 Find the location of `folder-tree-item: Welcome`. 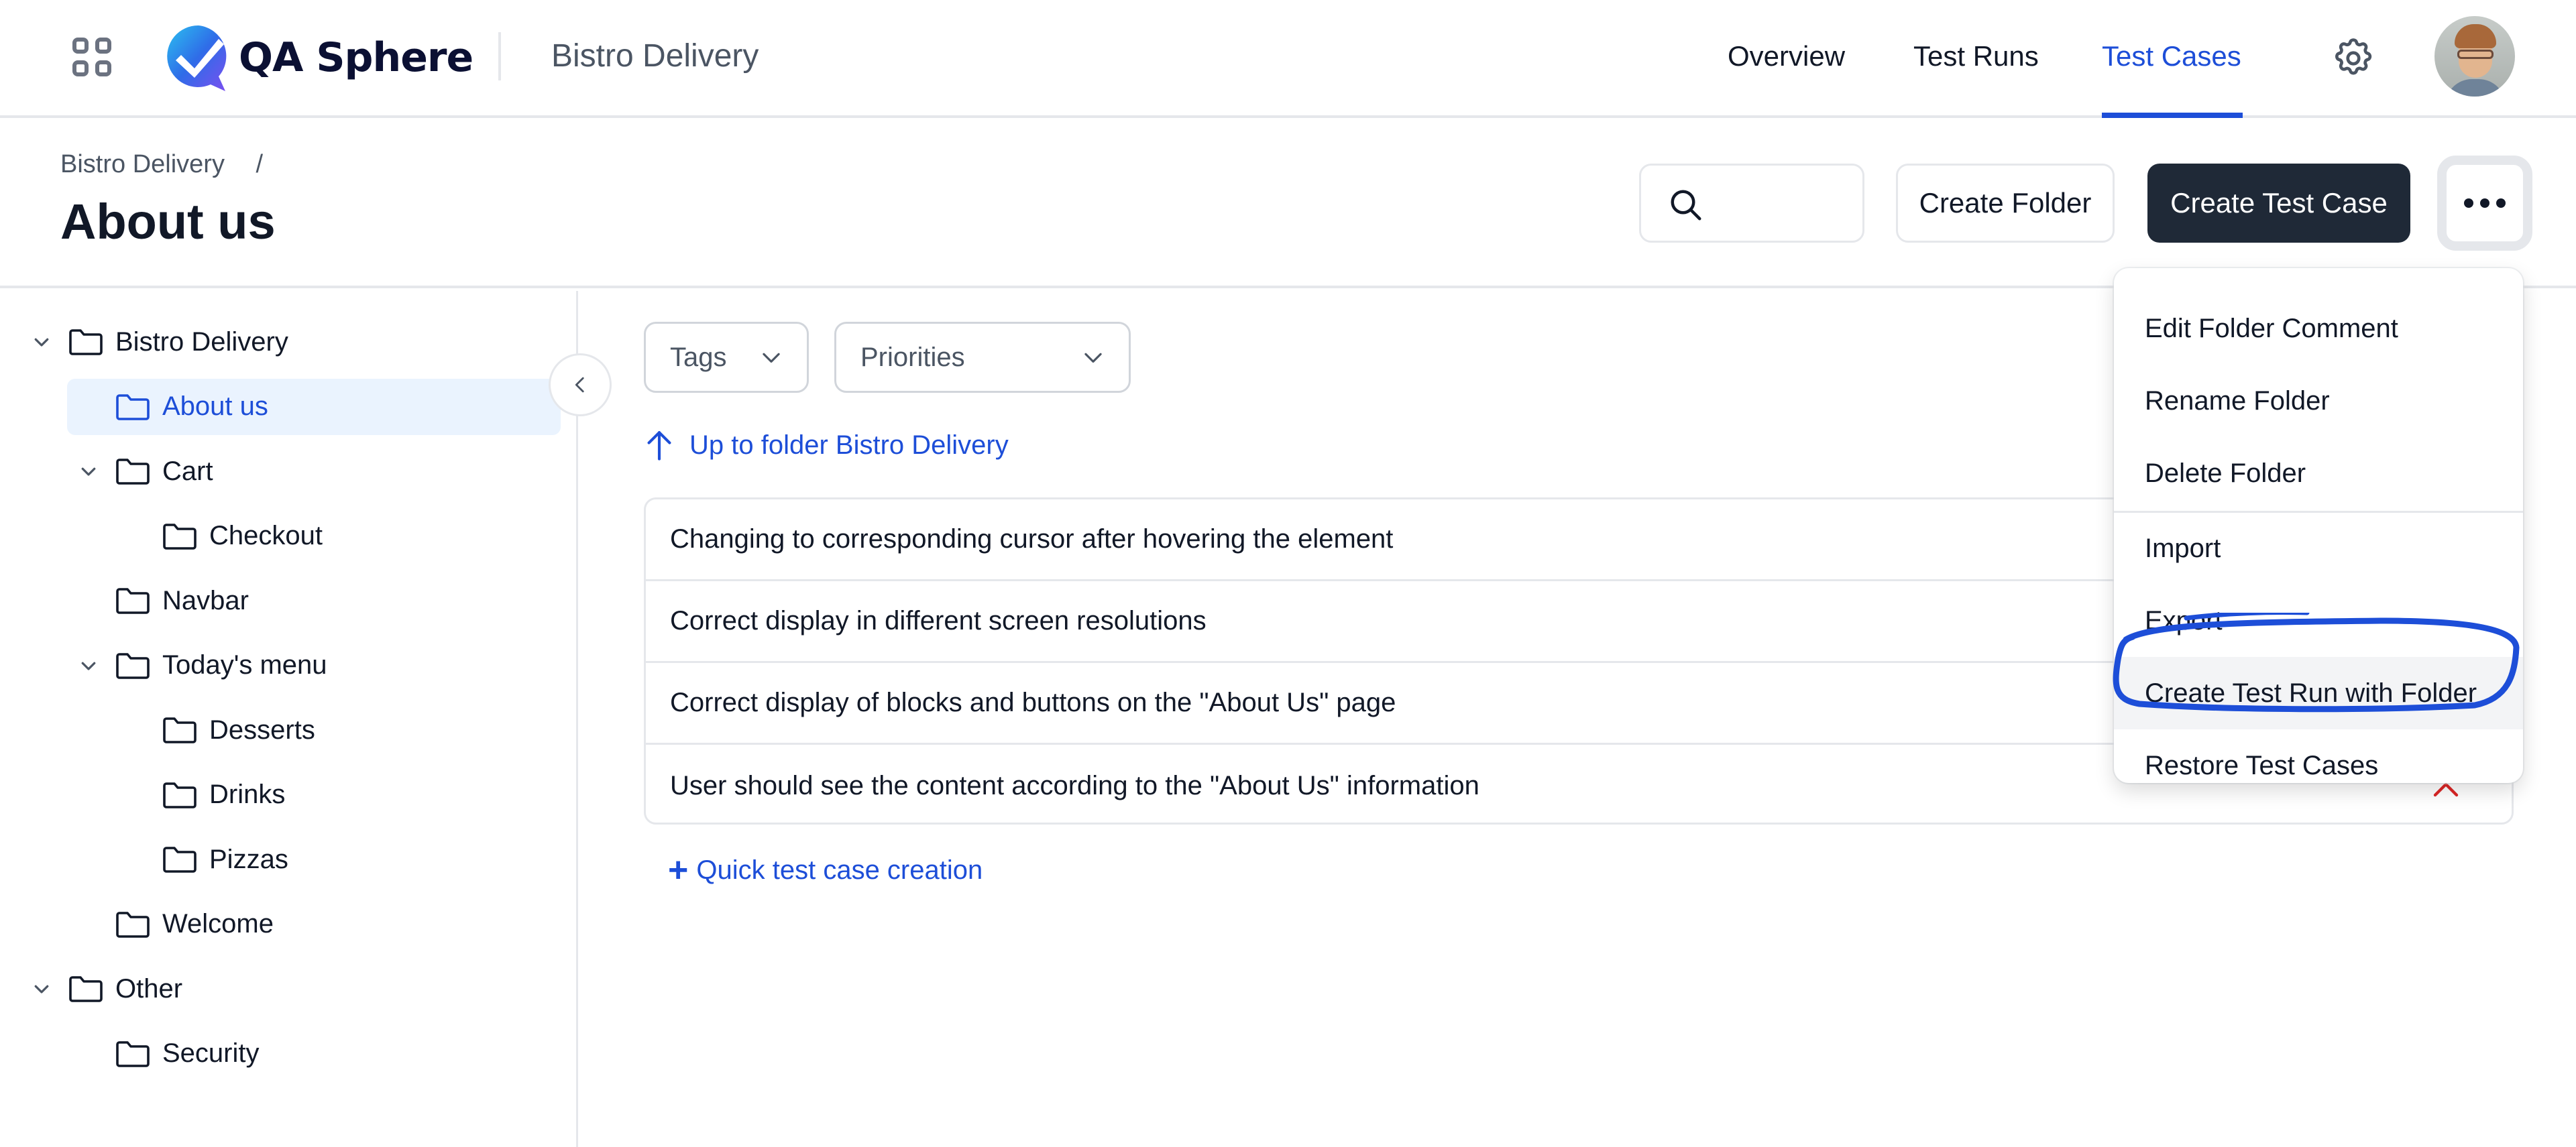

folder-tree-item: Welcome is located at coordinates (175, 924).